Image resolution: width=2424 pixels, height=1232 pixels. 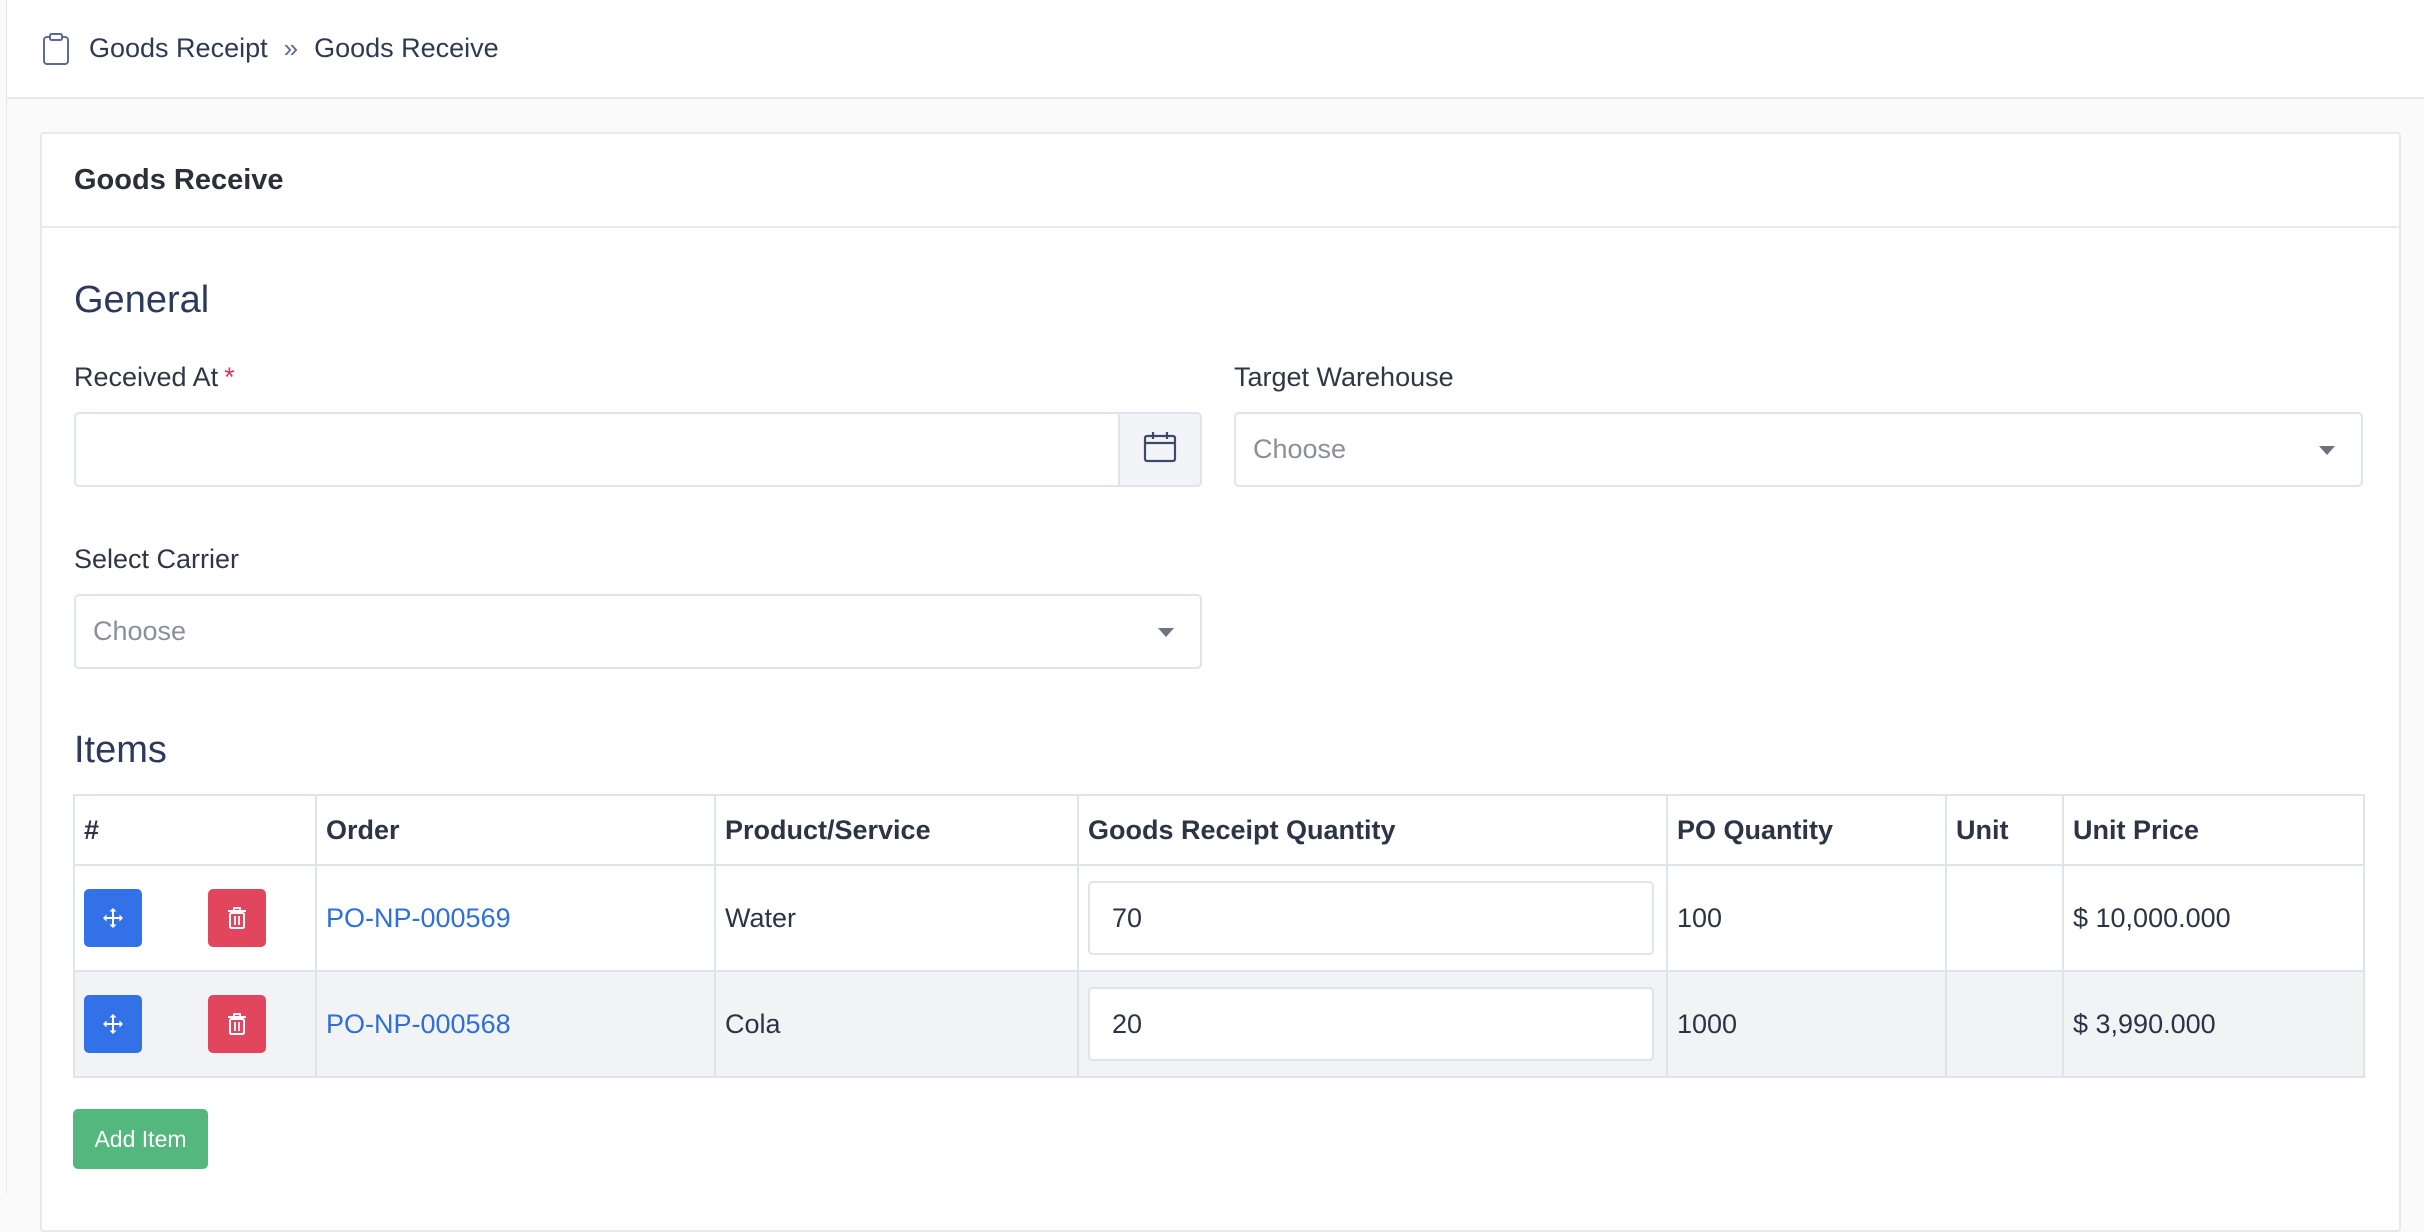 I want to click on calendar-button, so click(x=1159, y=449).